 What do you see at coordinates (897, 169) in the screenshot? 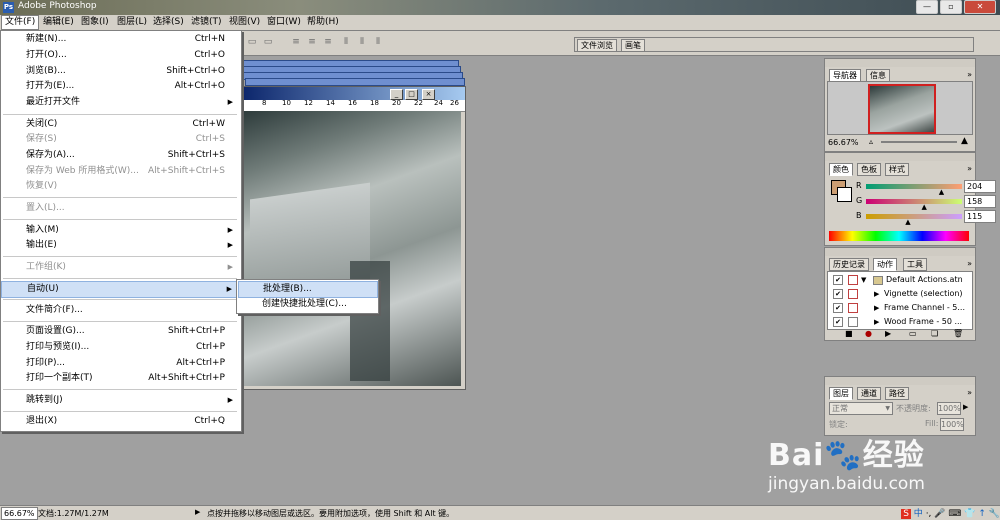
I see `tab-styles: 样式` at bounding box center [897, 169].